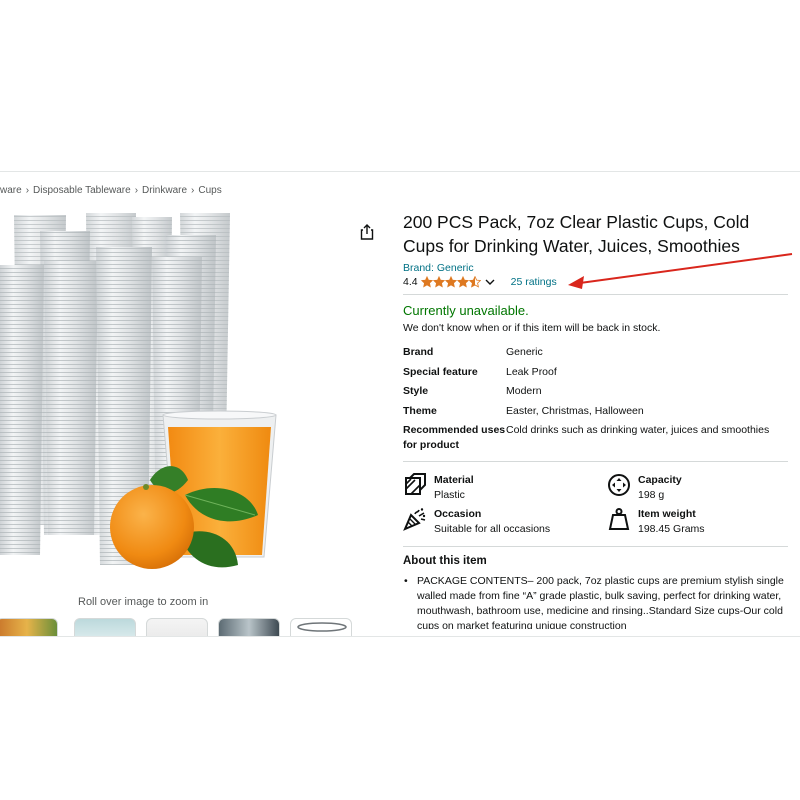  What do you see at coordinates (438, 488) in the screenshot?
I see `attribute-material: Material Plastic` at bounding box center [438, 488].